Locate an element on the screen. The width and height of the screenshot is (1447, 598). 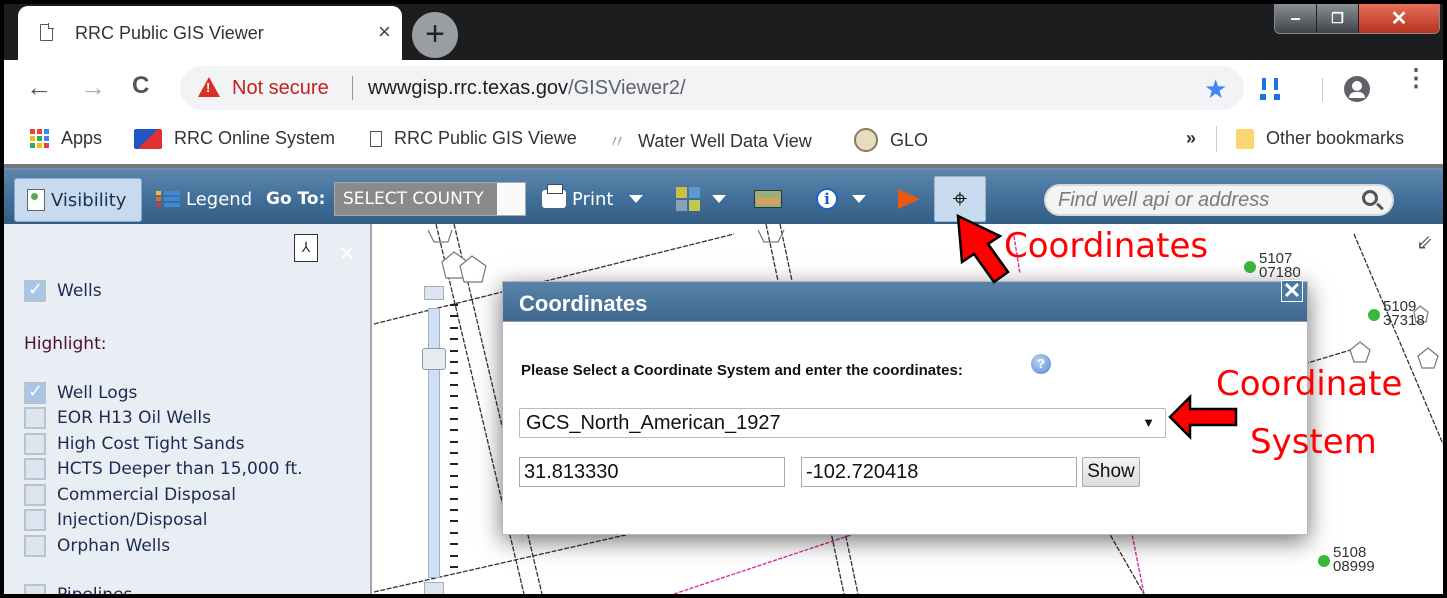
restore-button: ❐ is located at coordinates (1338, 18).